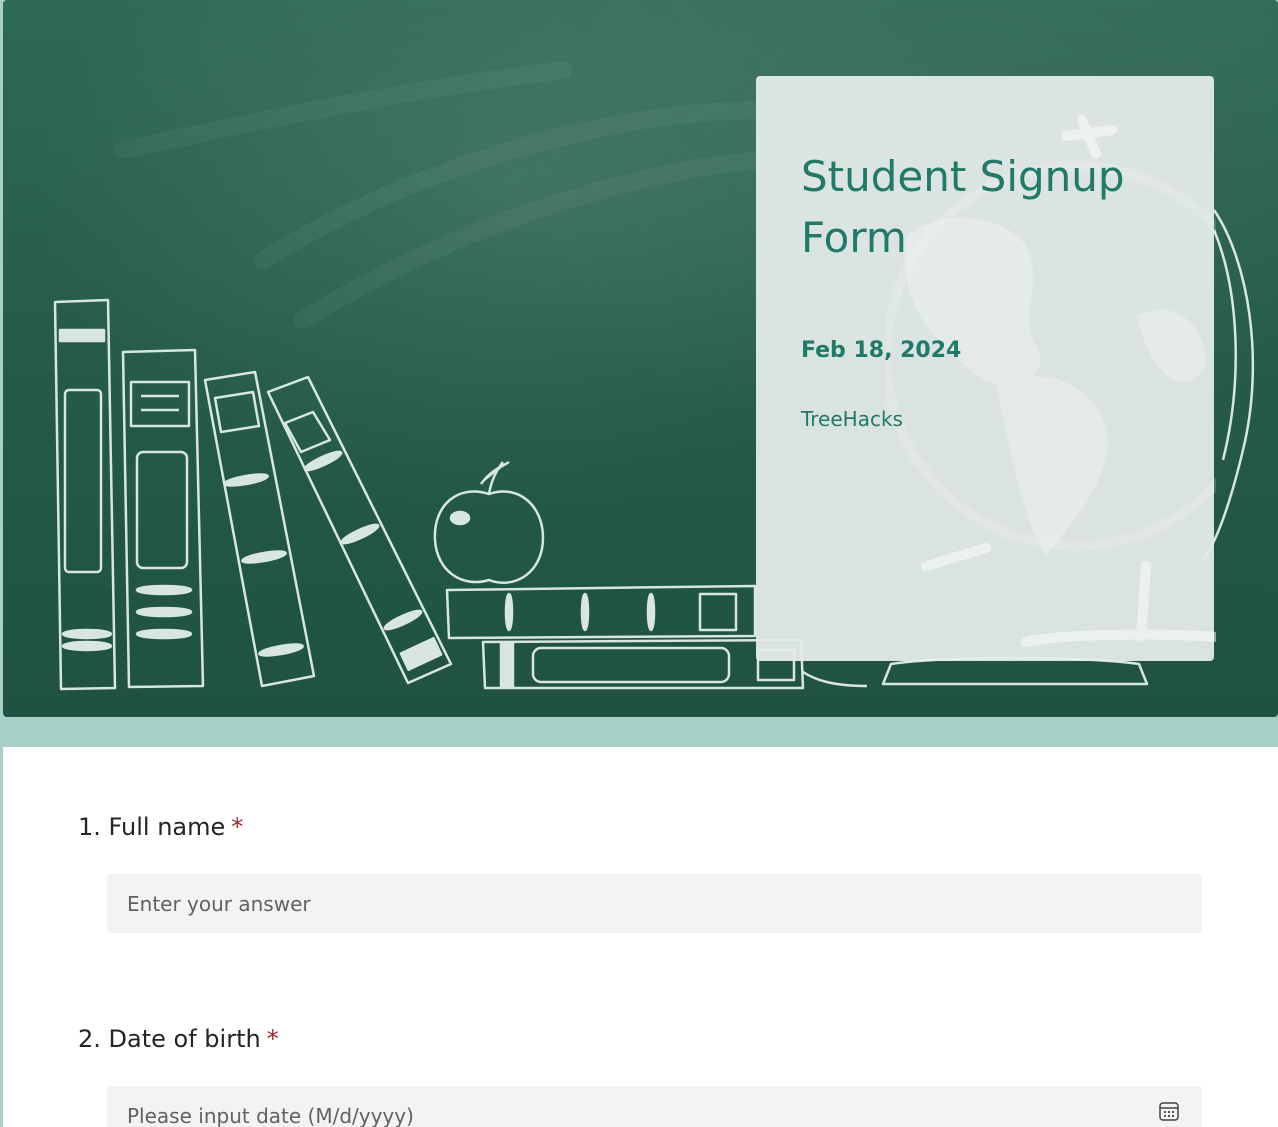 The height and width of the screenshot is (1127, 1278). I want to click on date-of-birth-input, so click(663, 1114).